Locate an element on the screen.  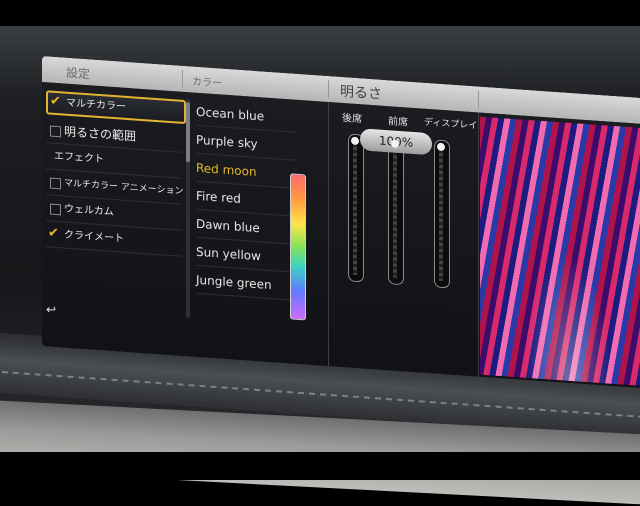
settings-item-label: エフェクト is located at coordinates (79, 158).